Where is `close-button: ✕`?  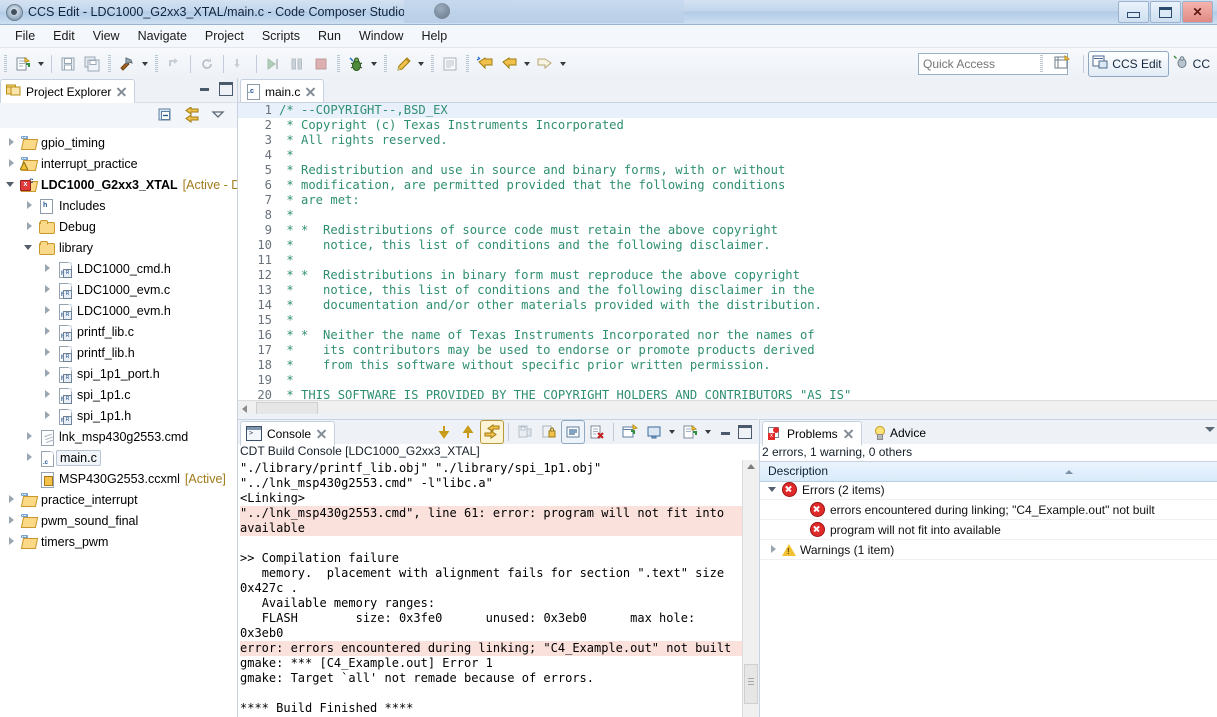 close-button: ✕ is located at coordinates (1197, 12).